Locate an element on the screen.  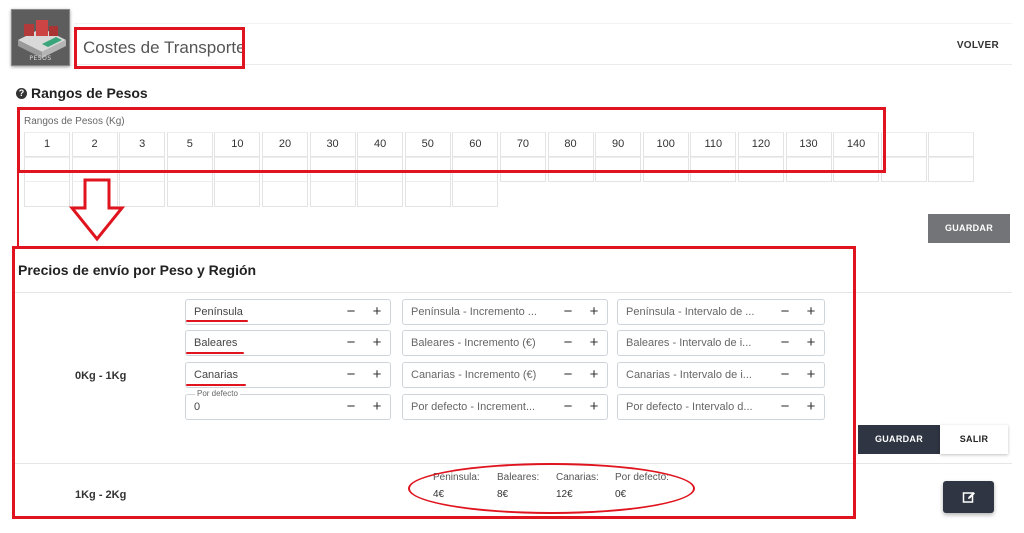
rango-input: 60 is located at coordinates (475, 144).